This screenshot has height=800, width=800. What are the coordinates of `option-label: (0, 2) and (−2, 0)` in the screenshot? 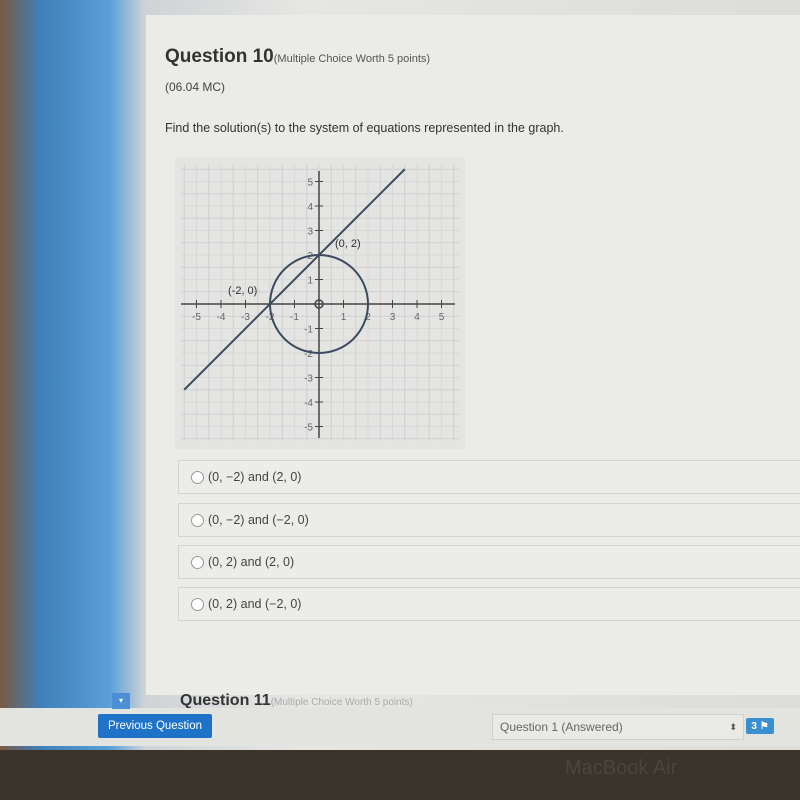 It's located at (255, 604).